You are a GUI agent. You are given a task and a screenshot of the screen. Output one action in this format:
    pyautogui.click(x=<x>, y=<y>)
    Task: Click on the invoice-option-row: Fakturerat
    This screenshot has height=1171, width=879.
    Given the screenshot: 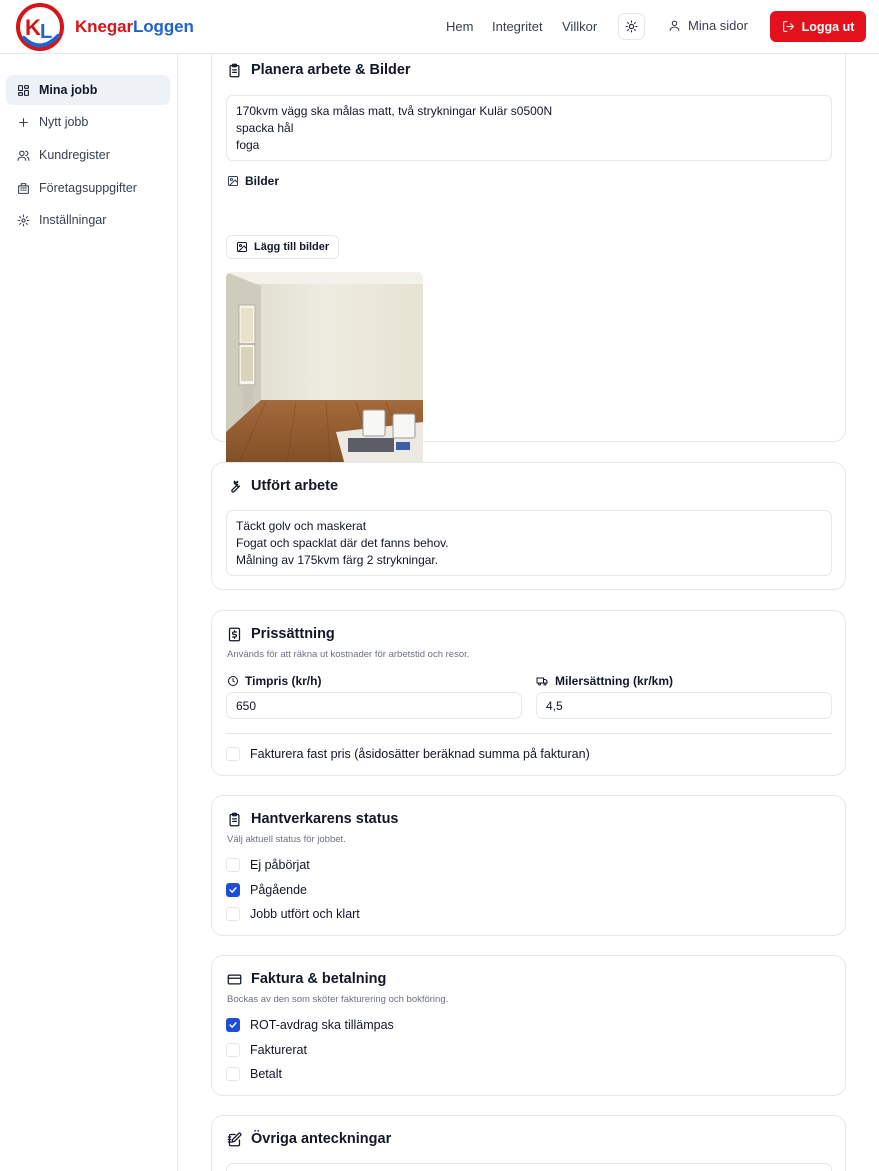 What is the action you would take?
    pyautogui.click(x=266, y=1050)
    